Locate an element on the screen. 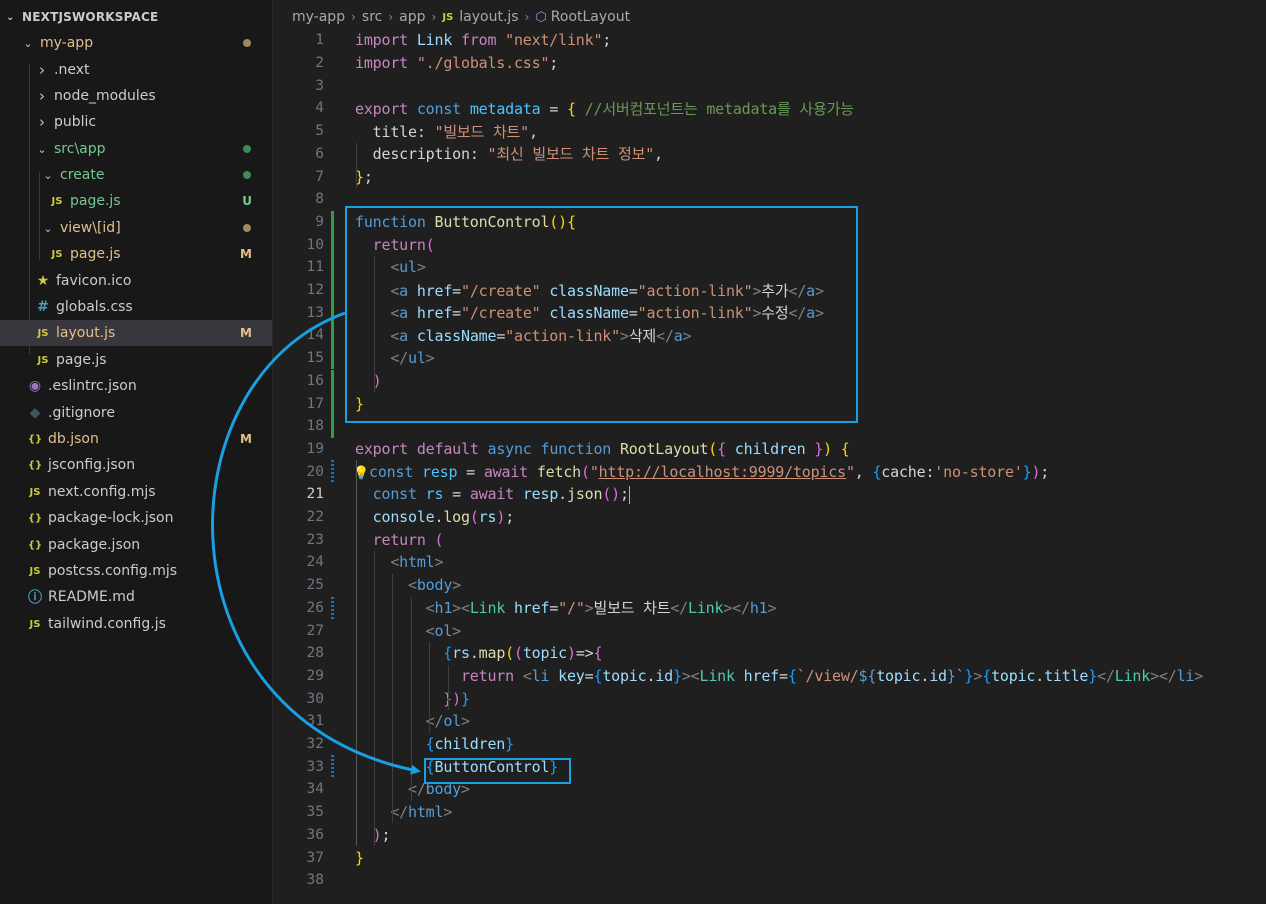 The width and height of the screenshot is (1266, 904). tree-item-label: package-lock.json is located at coordinates (111, 518).